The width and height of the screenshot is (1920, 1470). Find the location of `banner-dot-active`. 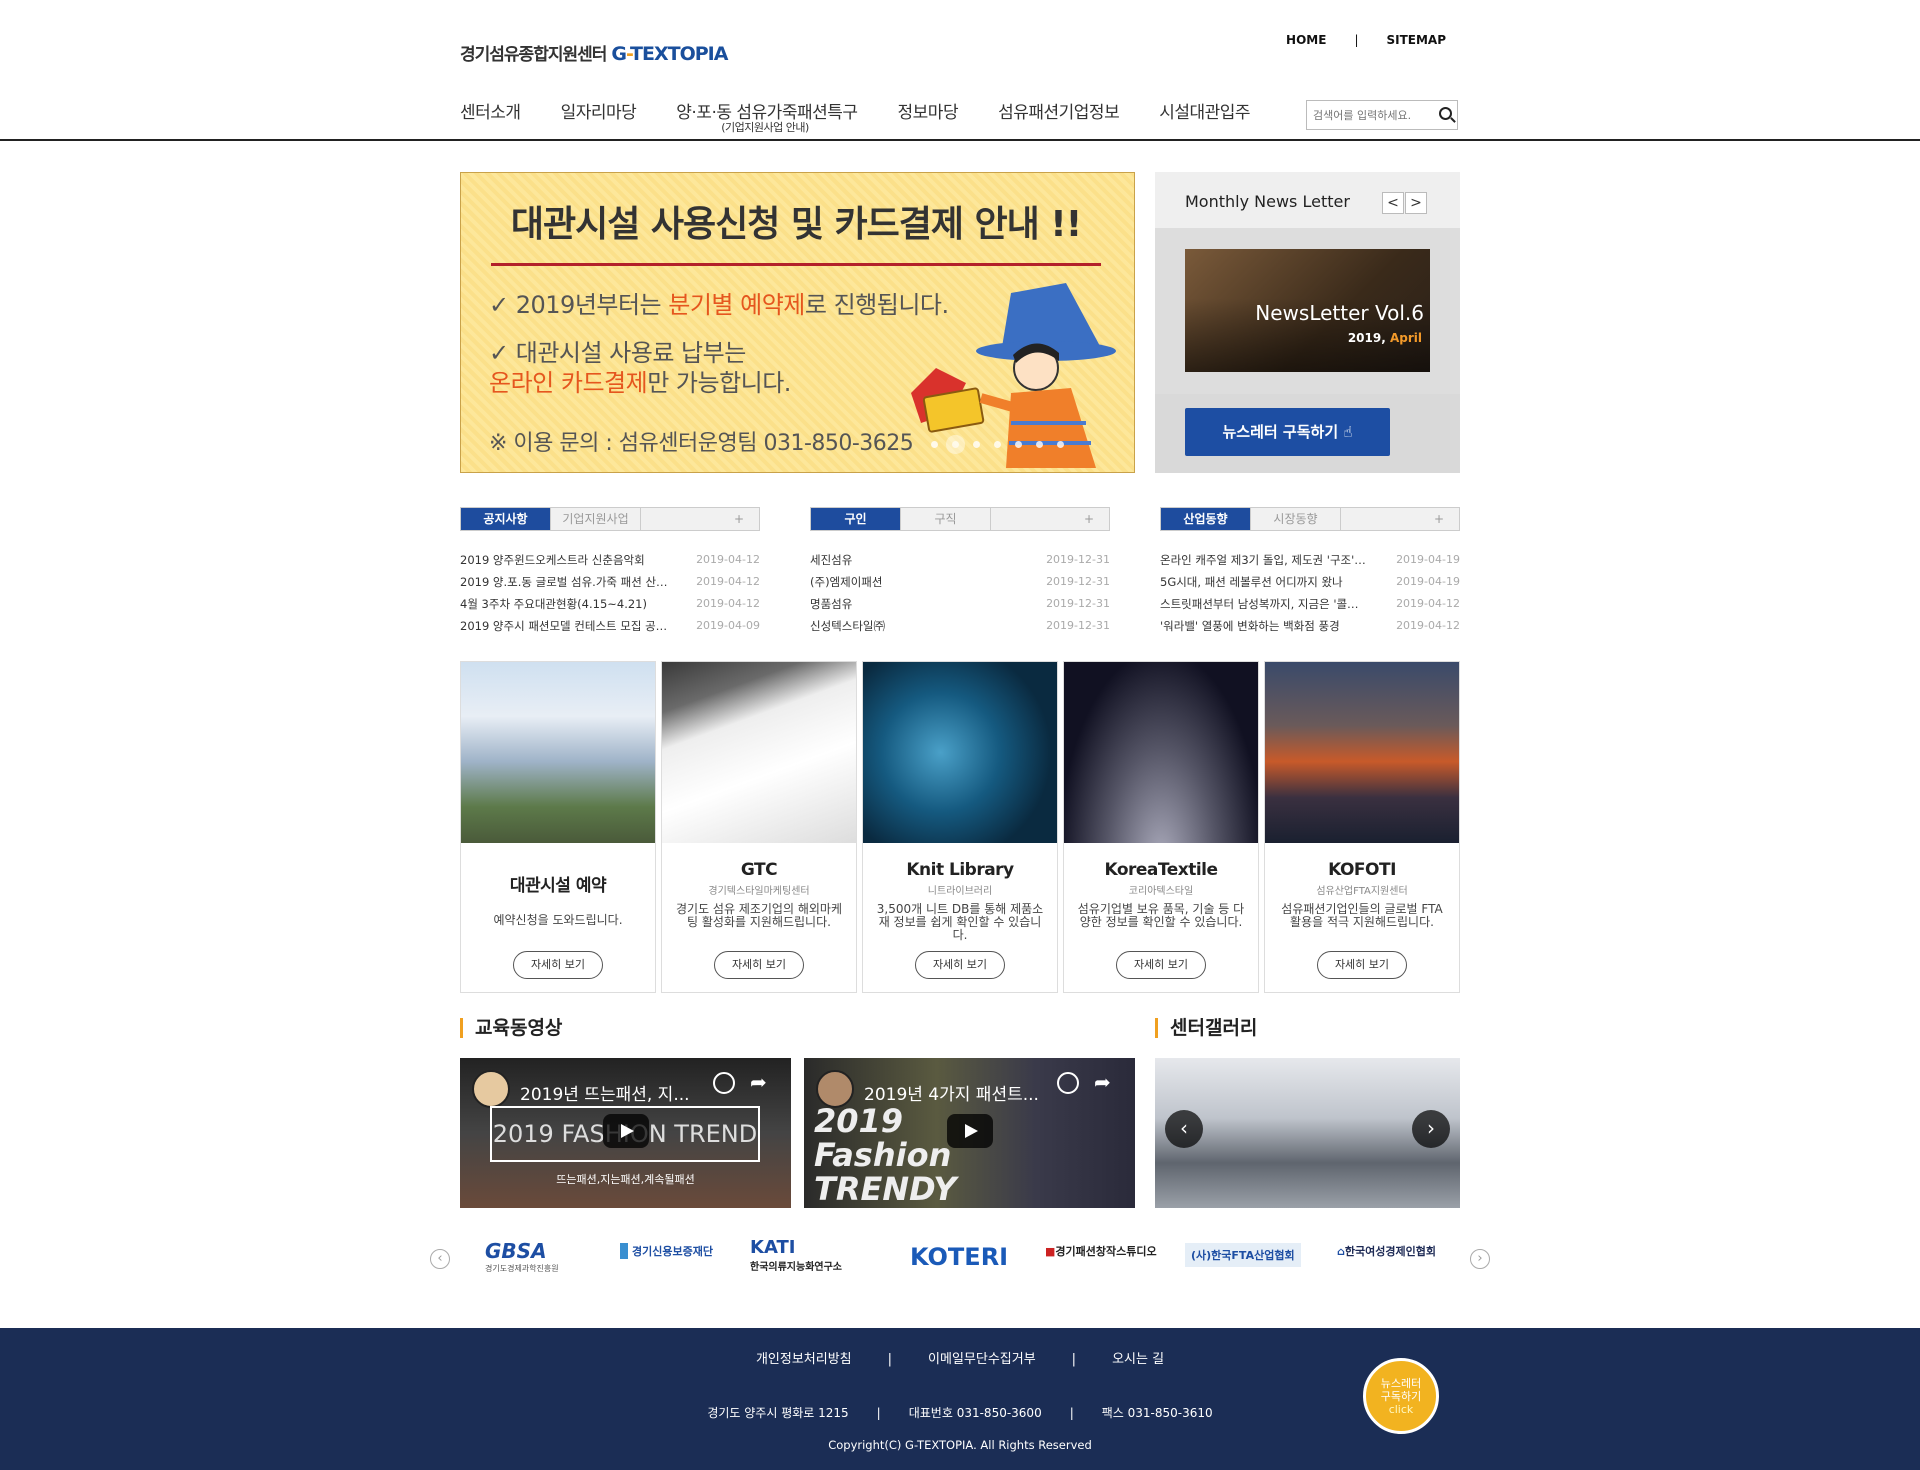

banner-dot-active is located at coordinates (955, 444).